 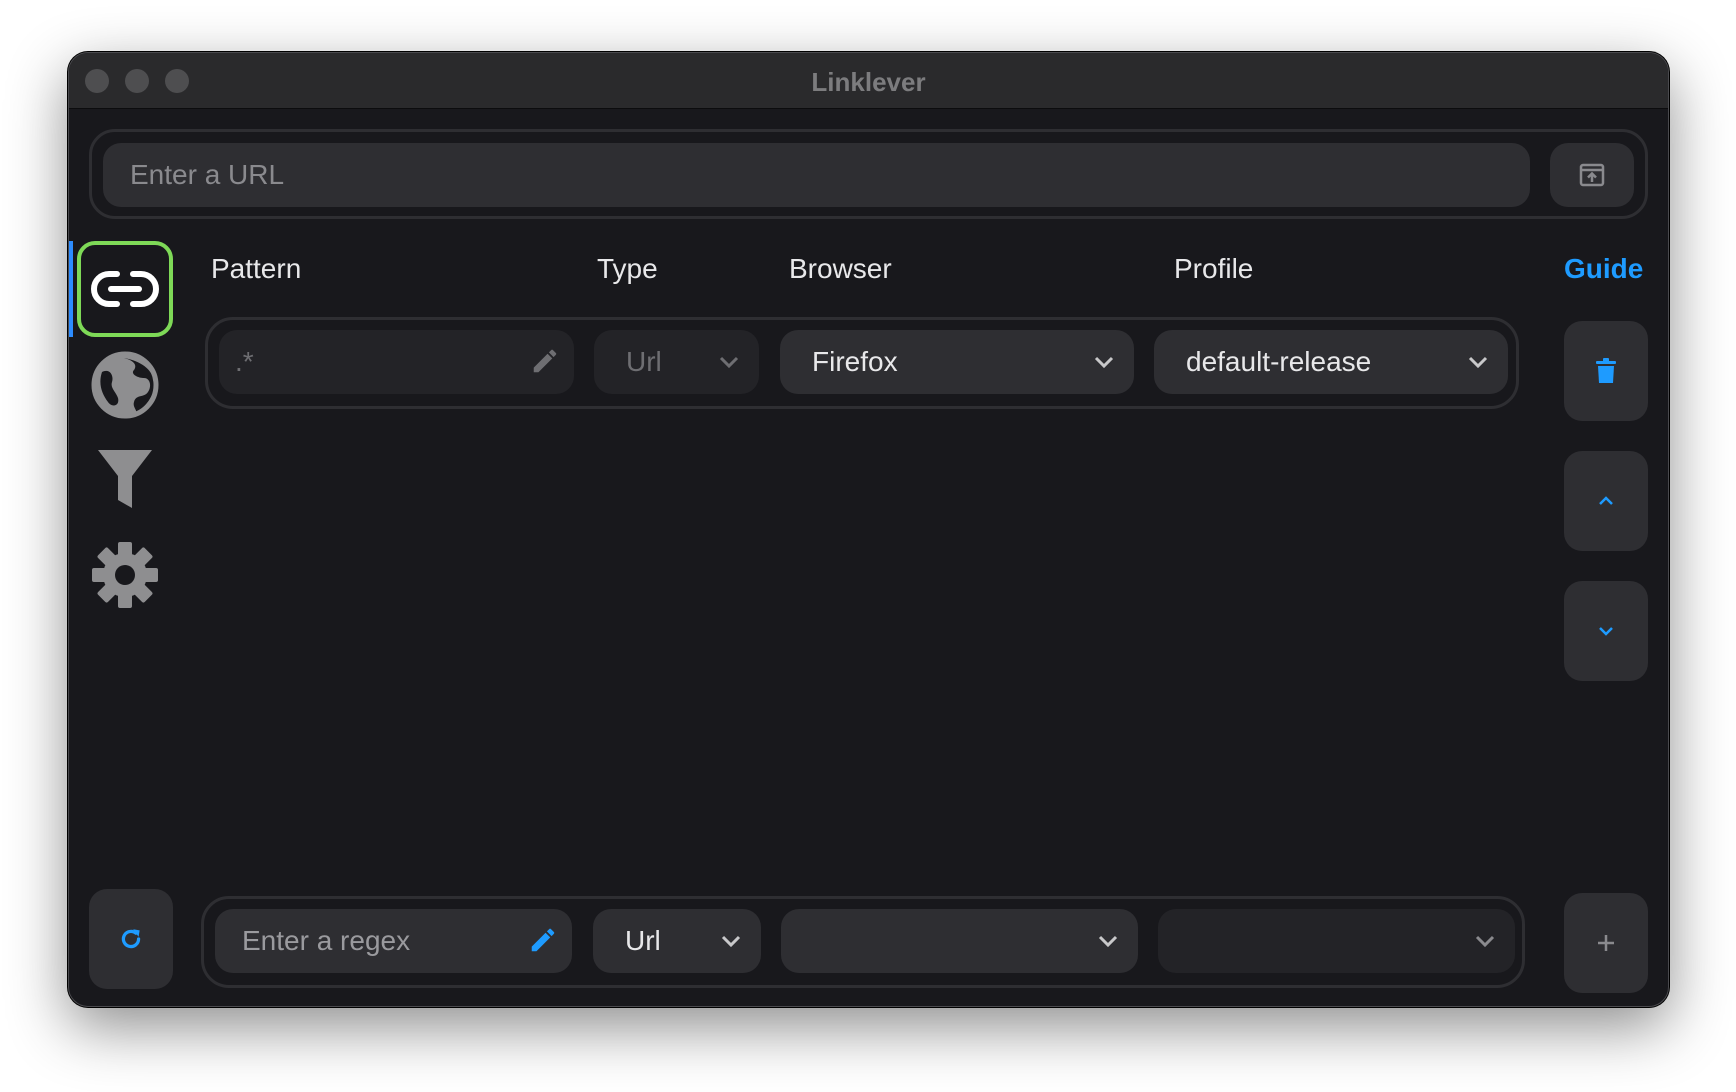 I want to click on header-profile: Profile, so click(x=1214, y=268).